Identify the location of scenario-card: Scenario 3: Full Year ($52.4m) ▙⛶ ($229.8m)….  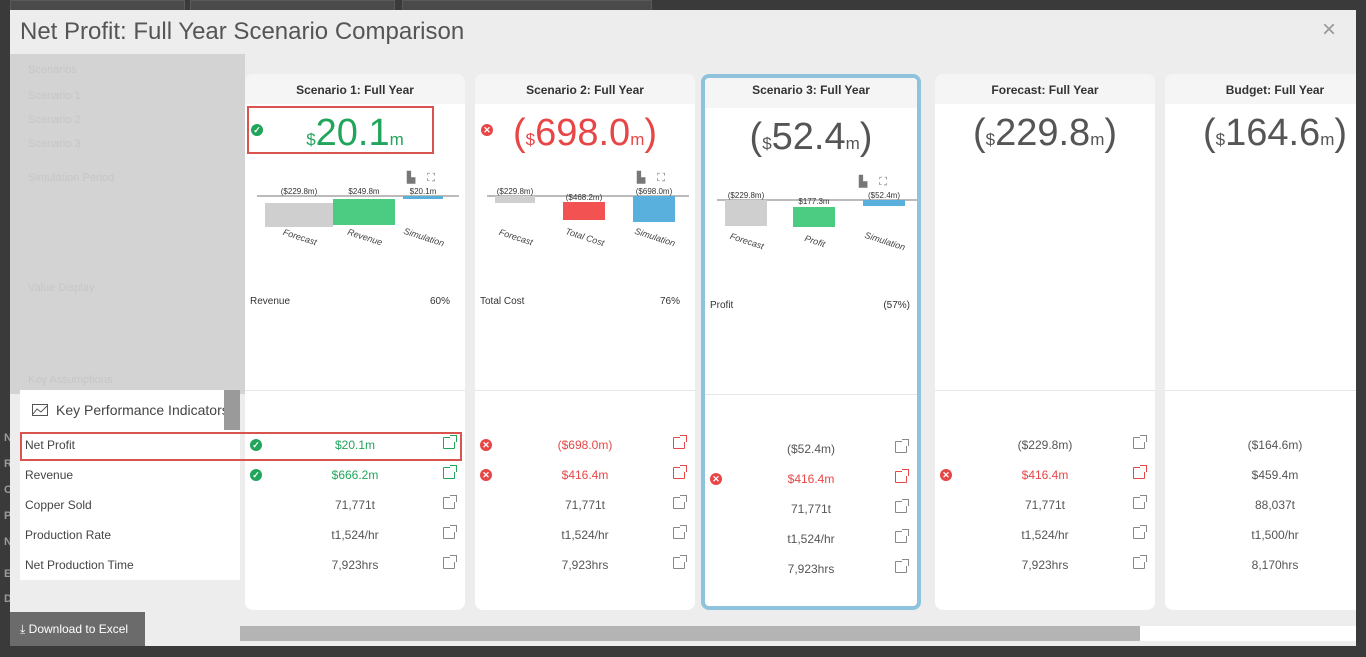
(811, 342).